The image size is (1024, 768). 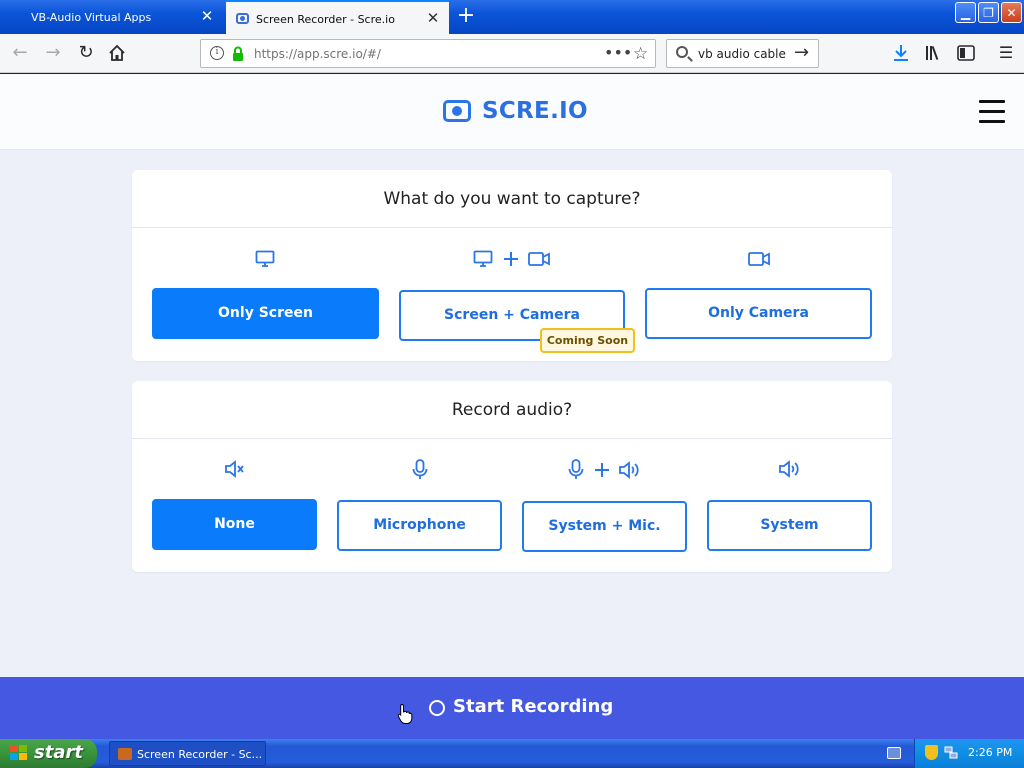 What do you see at coordinates (437, 708) in the screenshot?
I see `record-circle-icon` at bounding box center [437, 708].